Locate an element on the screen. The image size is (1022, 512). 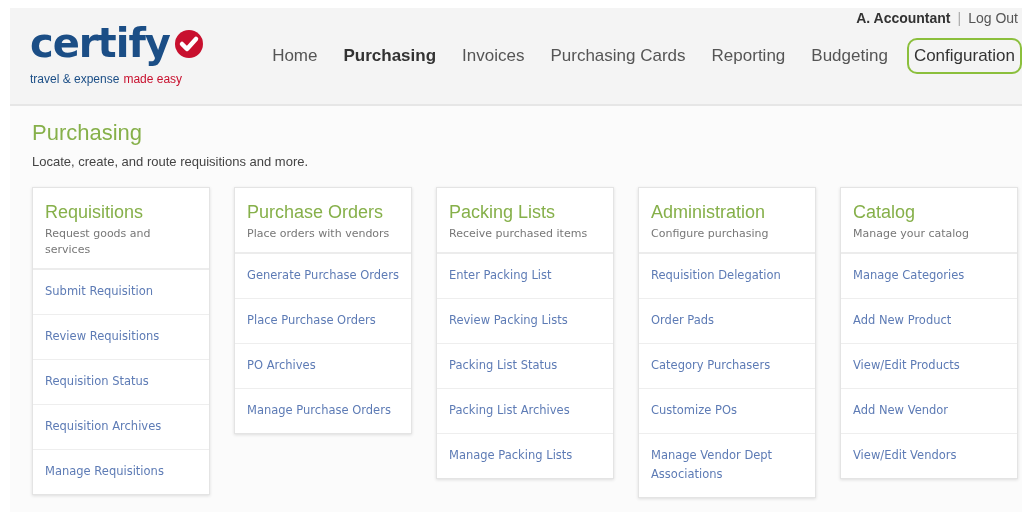
card-link: Customize POs is located at coordinates (728, 410).